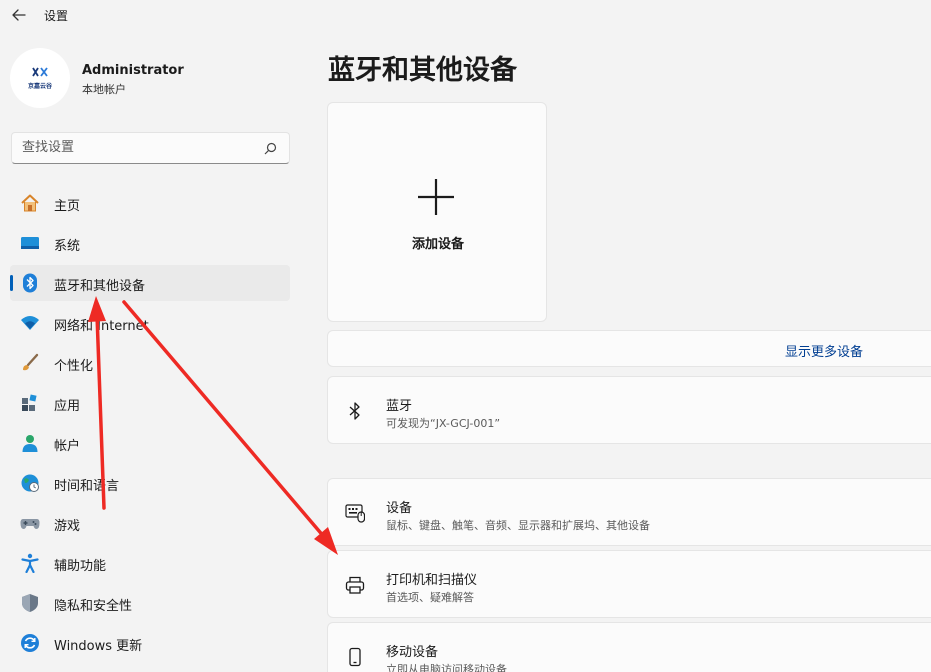 Image resolution: width=931 pixels, height=672 pixels. What do you see at coordinates (93, 606) in the screenshot?
I see `sidebar-item-label: 隐私和安全性` at bounding box center [93, 606].